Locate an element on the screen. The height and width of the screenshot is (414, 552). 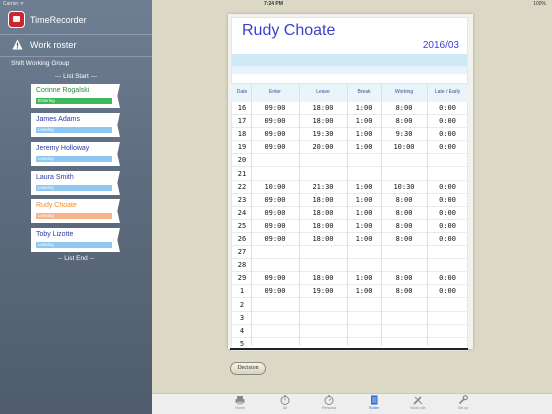
battery-indicator: 100% is located at coordinates (539, 4).